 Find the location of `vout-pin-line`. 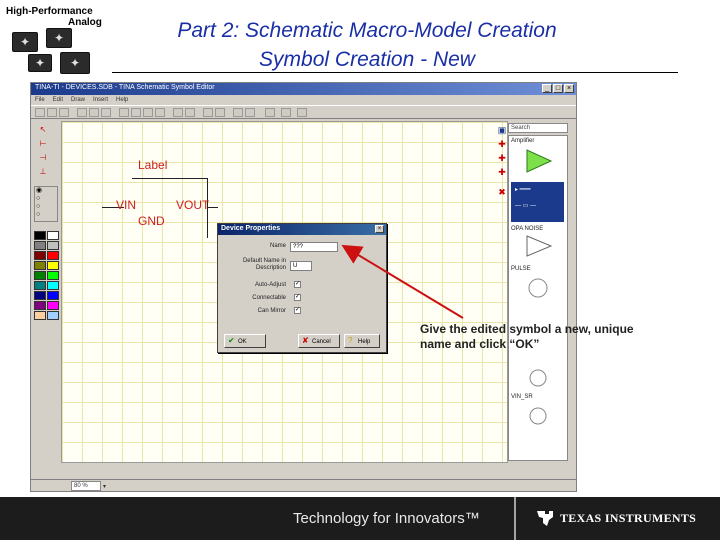

vout-pin-line is located at coordinates (213, 207).